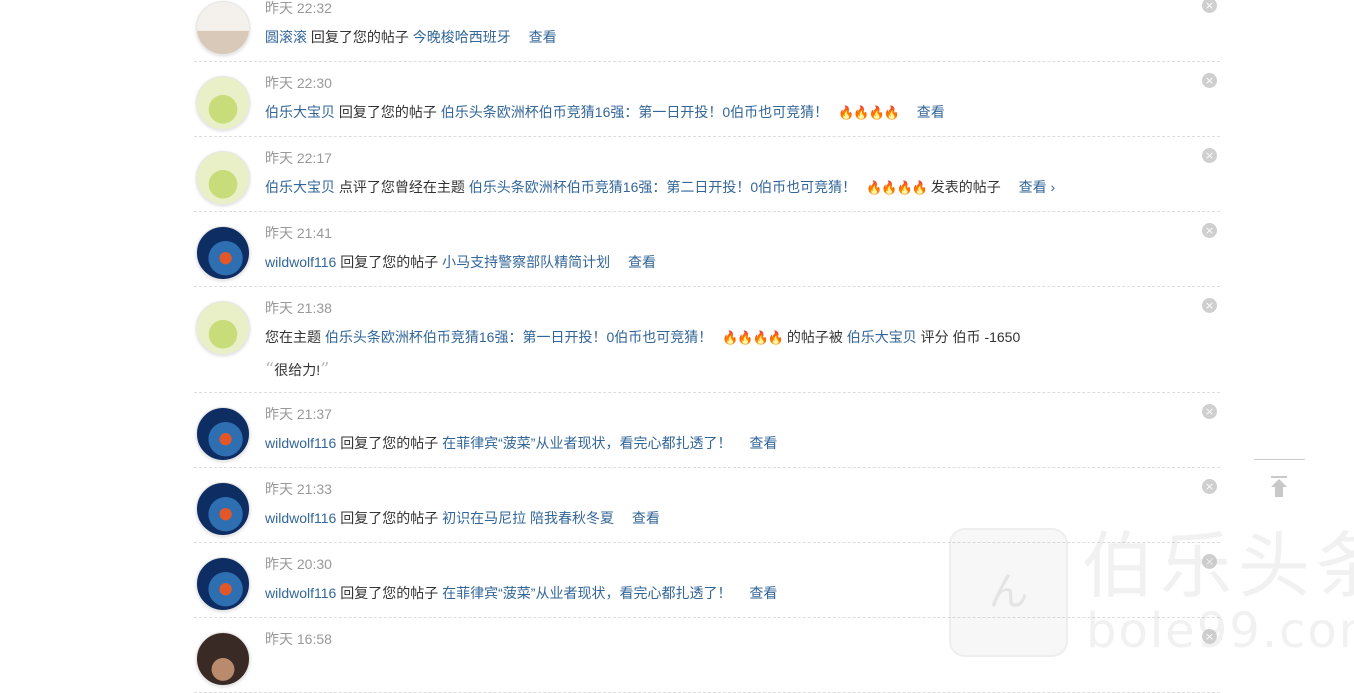 This screenshot has height=693, width=1354. I want to click on arrow-up-to-line-icon, so click(1279, 477).